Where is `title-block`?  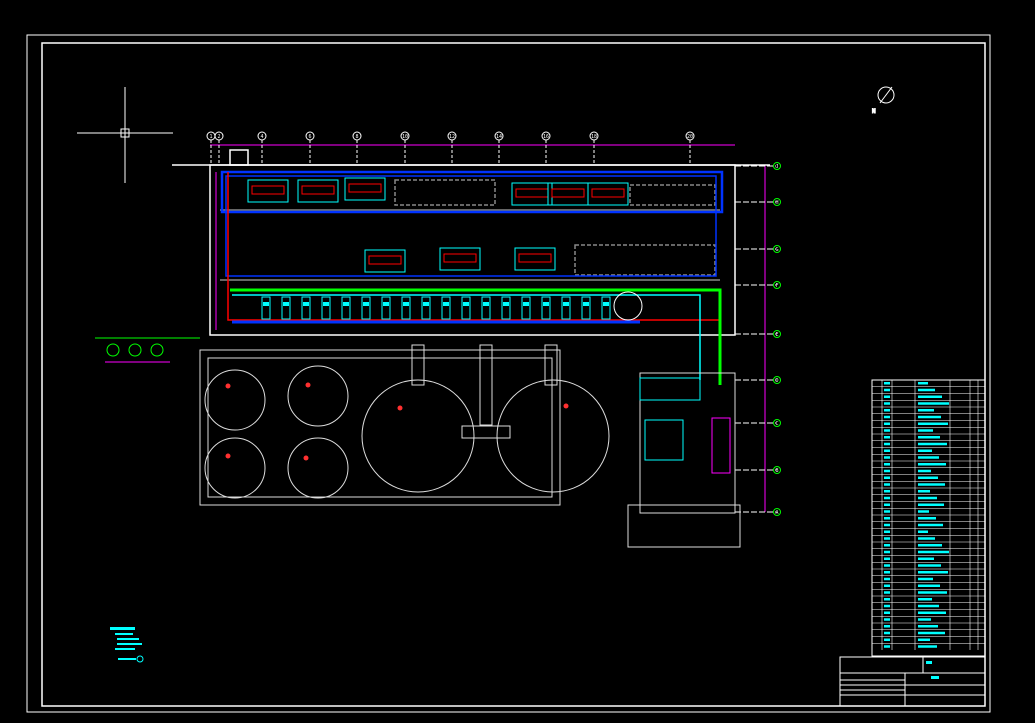
title-block is located at coordinates (912, 681).